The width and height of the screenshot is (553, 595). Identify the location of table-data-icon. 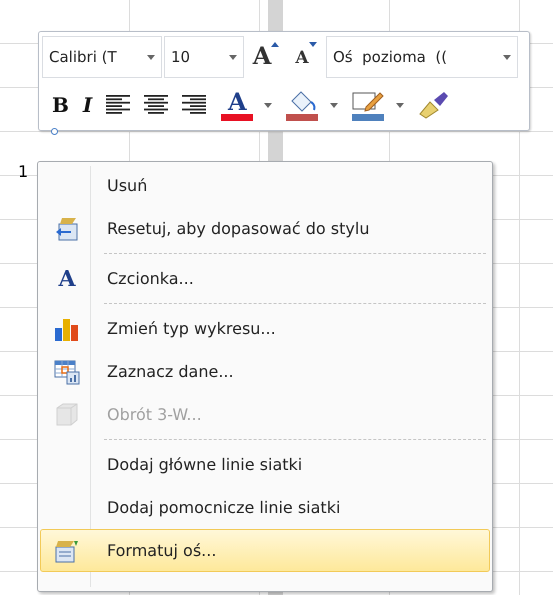
(67, 371).